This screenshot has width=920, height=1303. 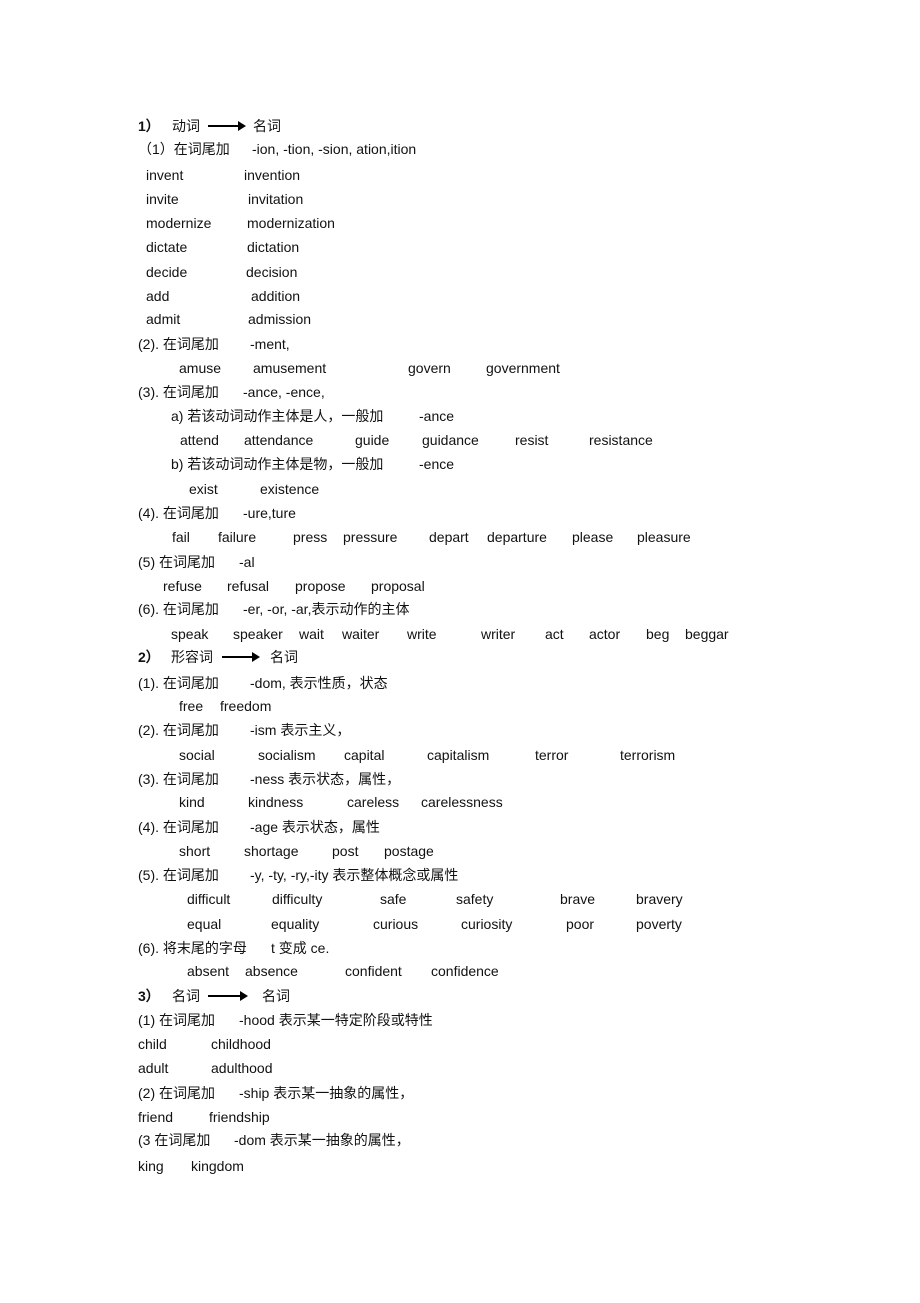 What do you see at coordinates (277, 416) in the screenshot?
I see `line-label: a) 若该动词动作主体是人，一般加` at bounding box center [277, 416].